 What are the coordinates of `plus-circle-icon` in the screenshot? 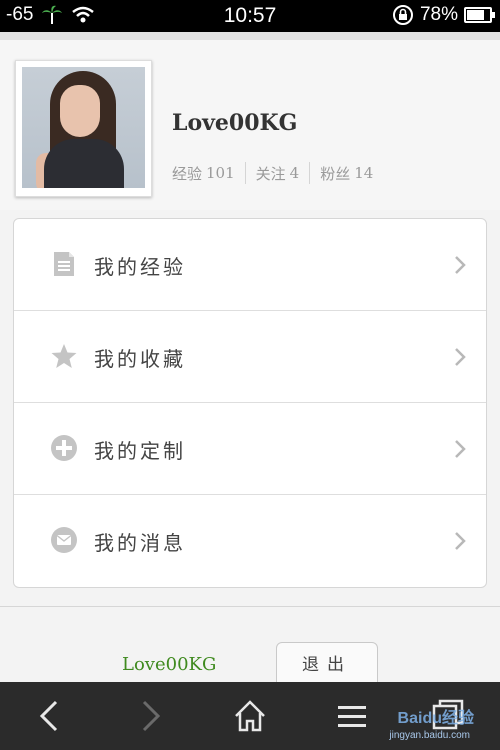 It's located at (64, 448).